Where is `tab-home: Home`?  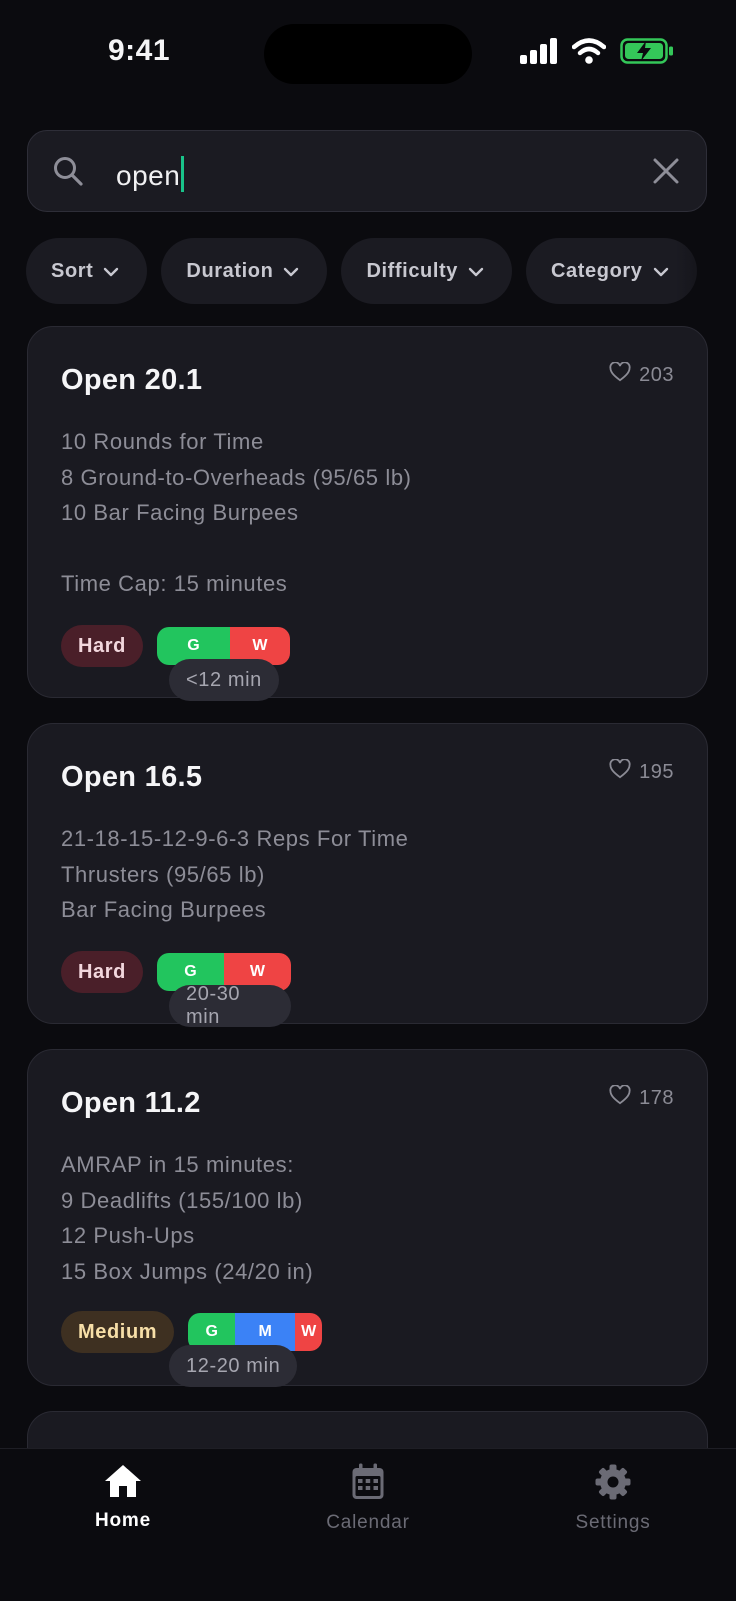 tab-home: Home is located at coordinates (123, 1497).